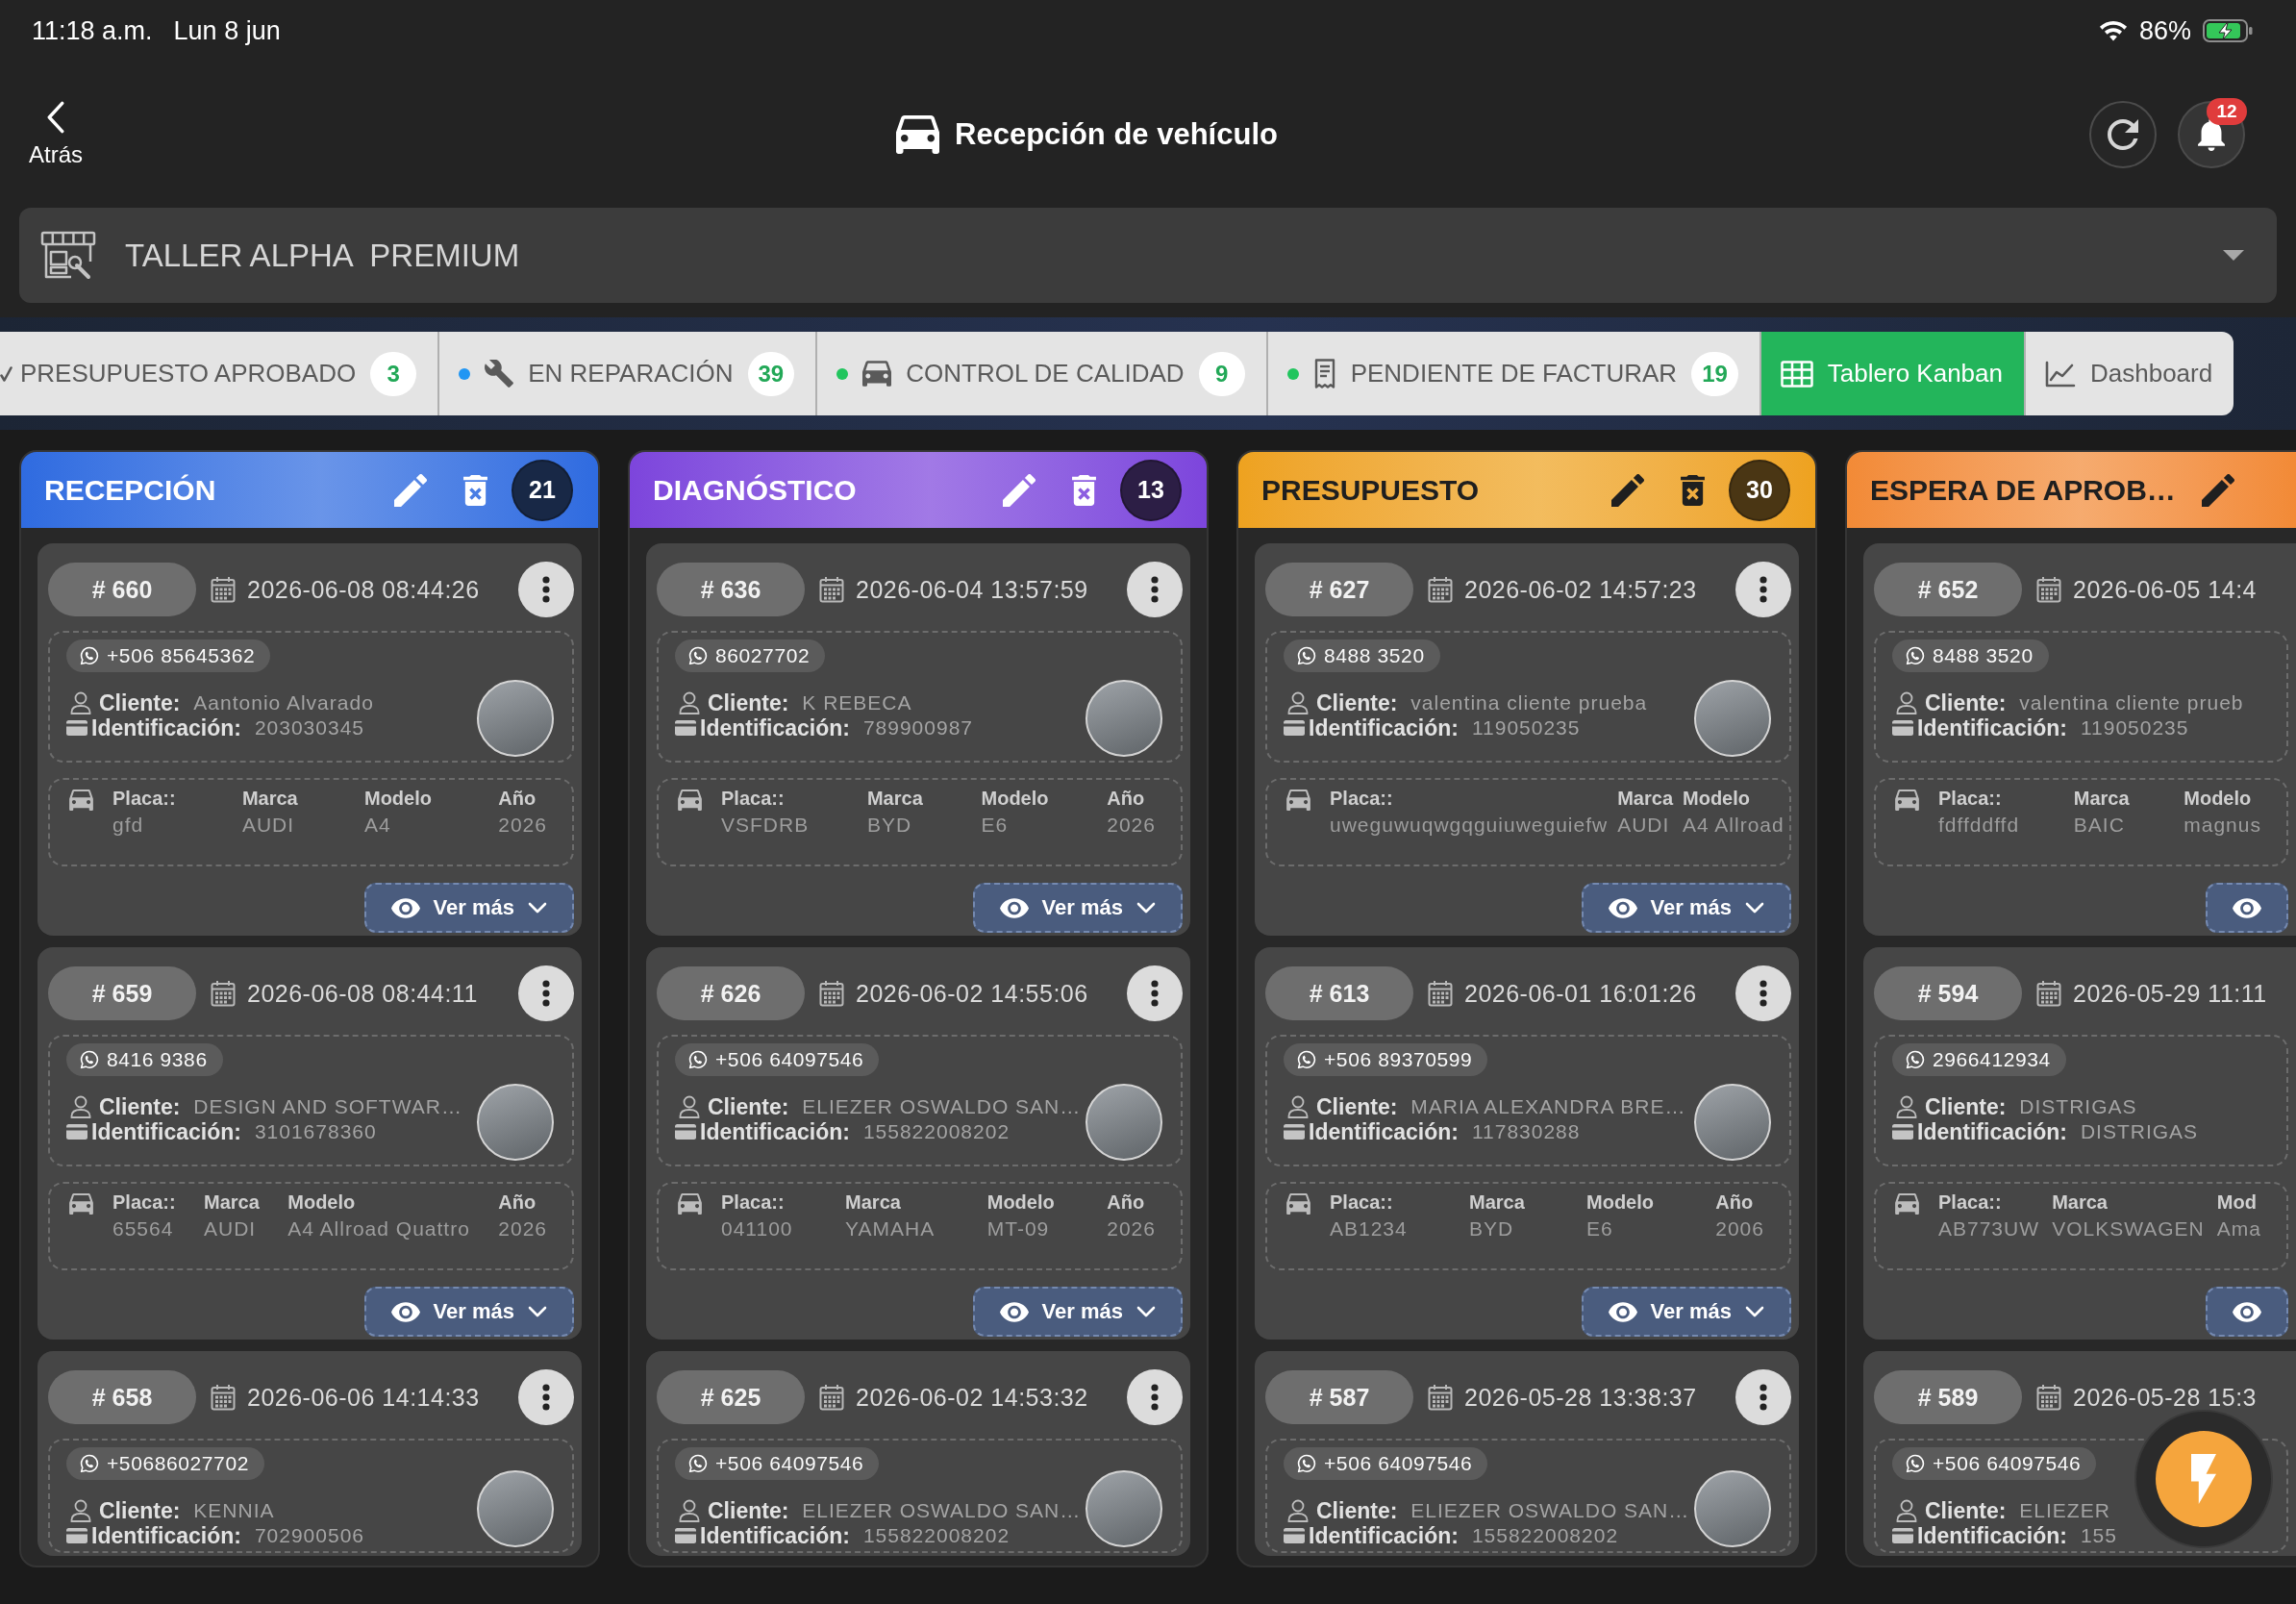 The height and width of the screenshot is (1604, 2296). Describe the element at coordinates (1469, 825) in the screenshot. I see `field-value: uweguwuqwgqguiuweguiefw` at that location.